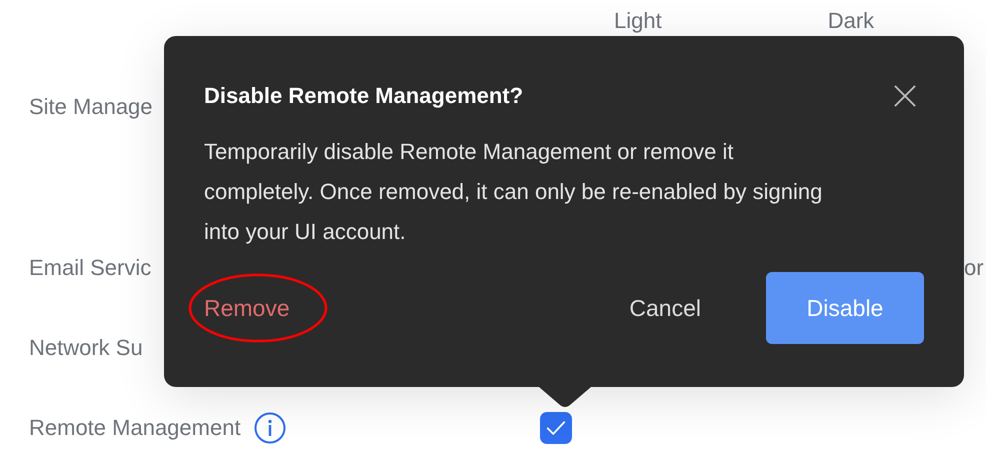  What do you see at coordinates (90, 268) in the screenshot?
I see `row-label: Email Servic` at bounding box center [90, 268].